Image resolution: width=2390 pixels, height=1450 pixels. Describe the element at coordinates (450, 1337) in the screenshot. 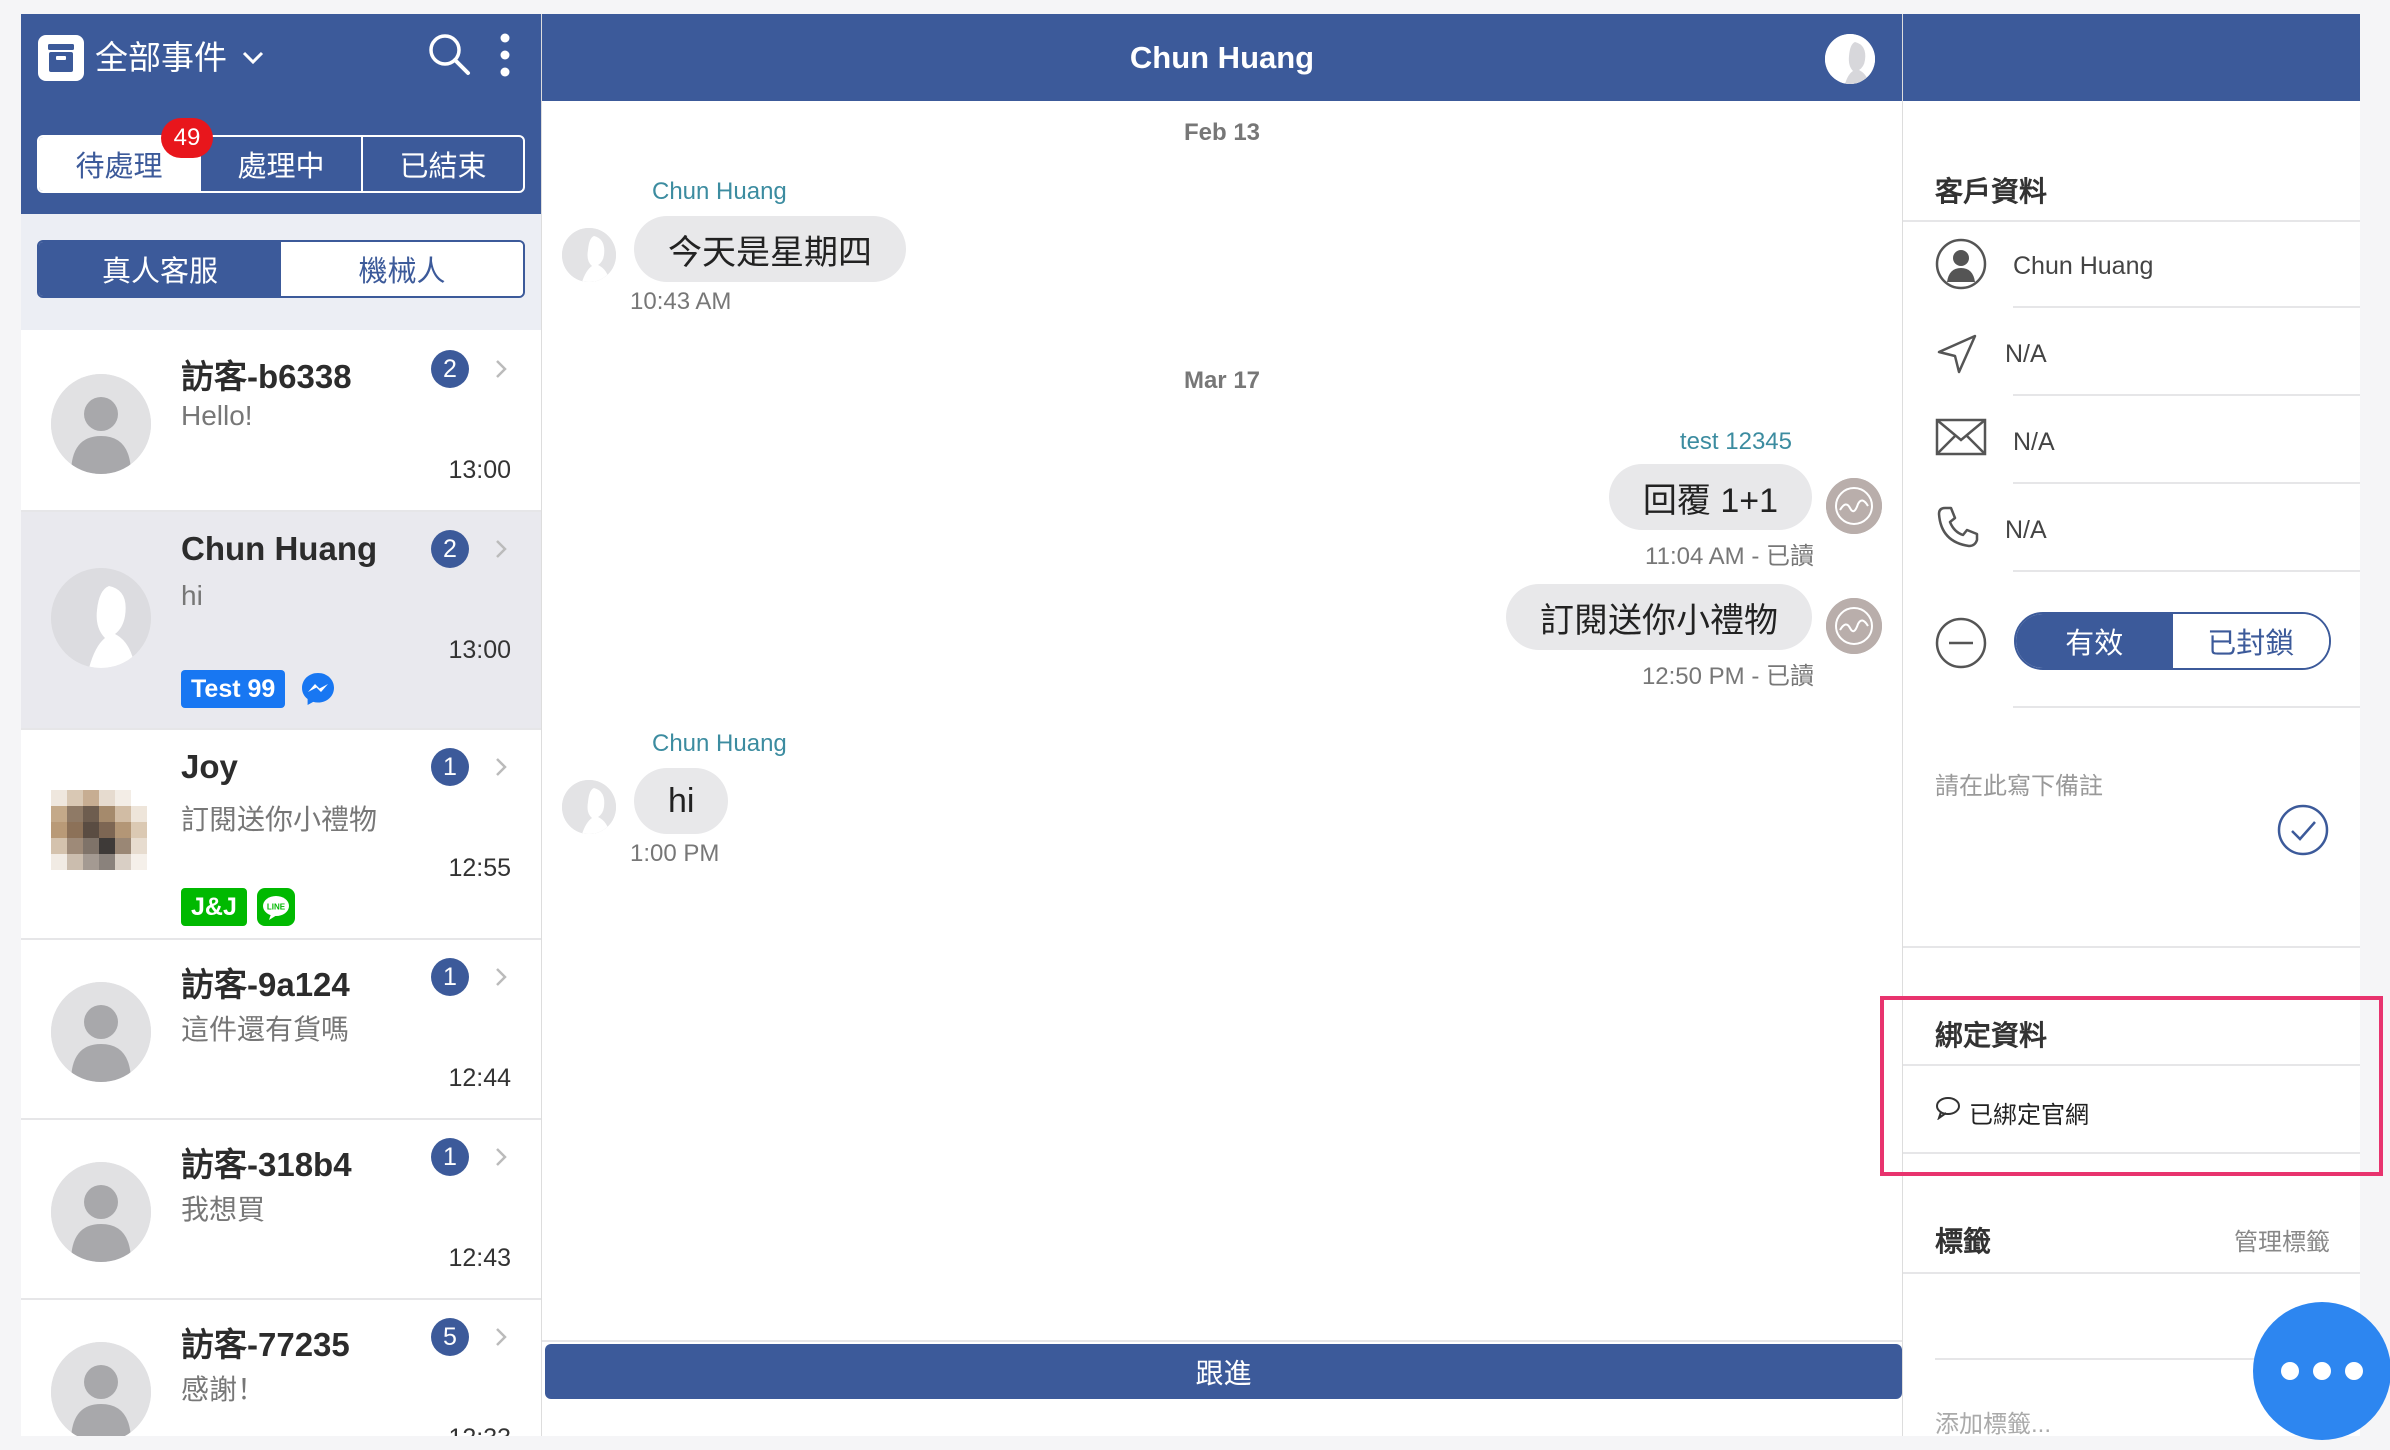

I see `unread-count-badge: 5` at that location.